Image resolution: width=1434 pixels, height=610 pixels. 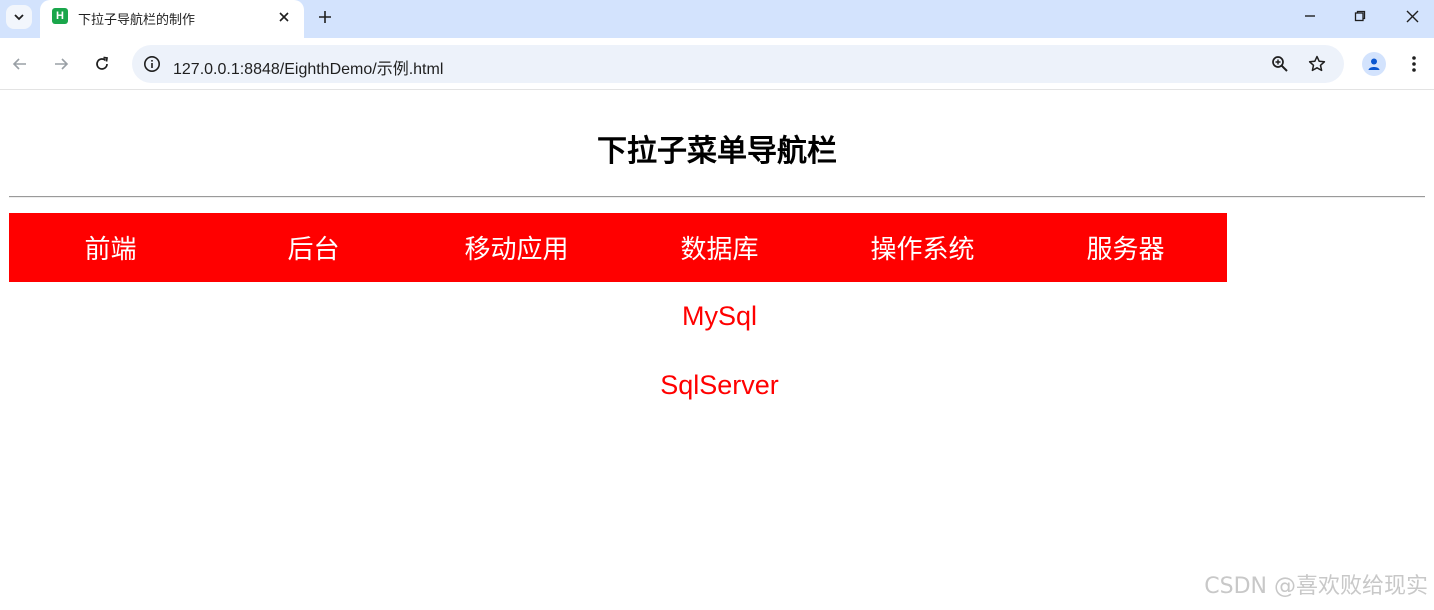 I want to click on plus-icon, so click(x=325, y=17).